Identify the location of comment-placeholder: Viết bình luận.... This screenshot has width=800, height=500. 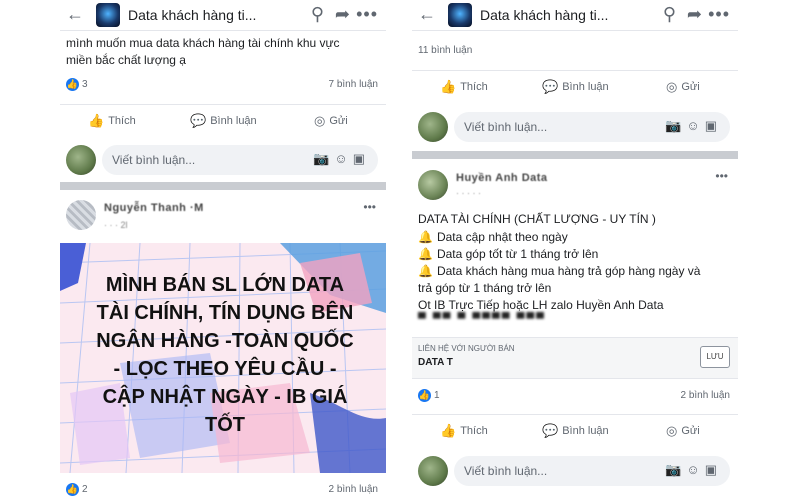
(154, 160).